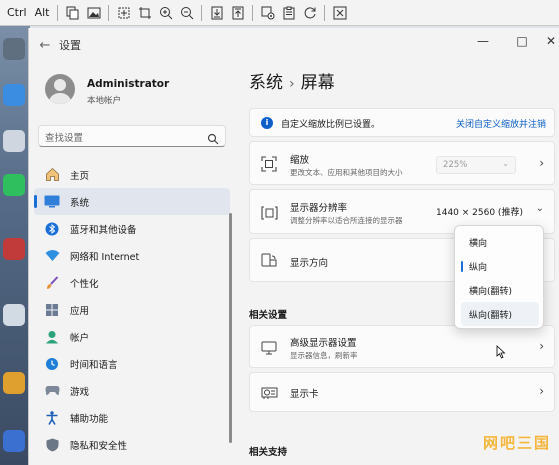 The width and height of the screenshot is (559, 465). What do you see at coordinates (309, 12) in the screenshot?
I see `refresh-icon` at bounding box center [309, 12].